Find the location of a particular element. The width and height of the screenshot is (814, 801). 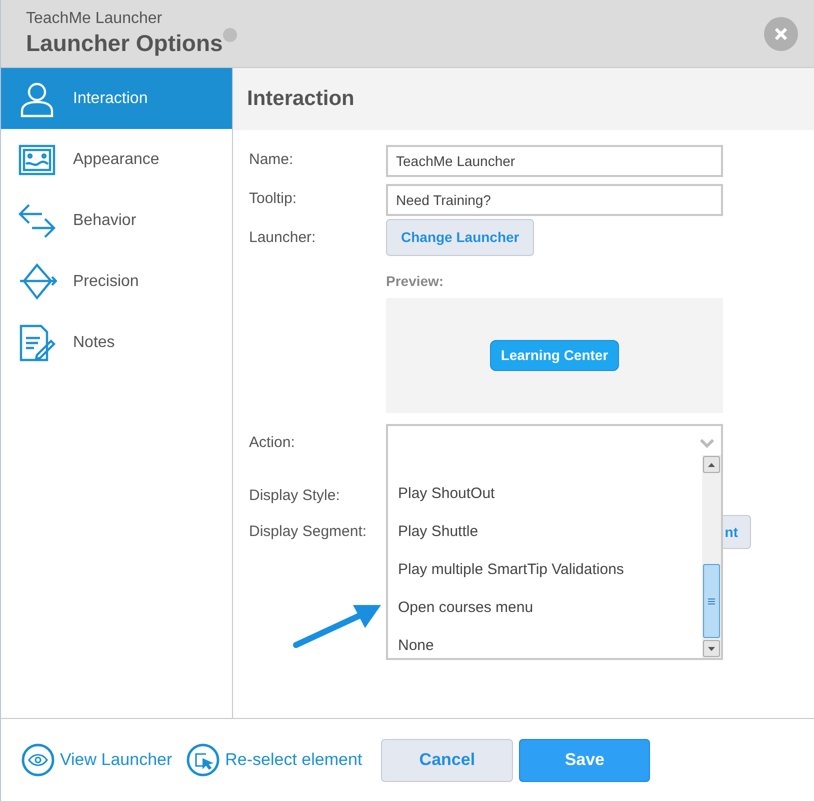

scroll-thumb is located at coordinates (711, 601).